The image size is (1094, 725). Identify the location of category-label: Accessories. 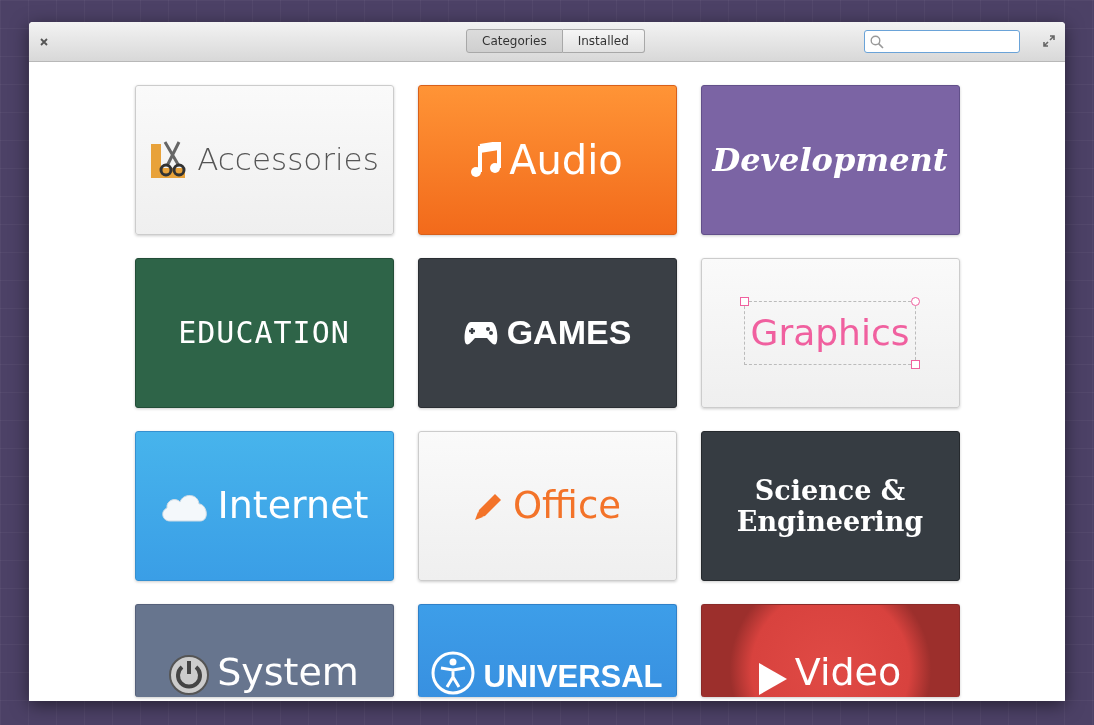
(288, 160).